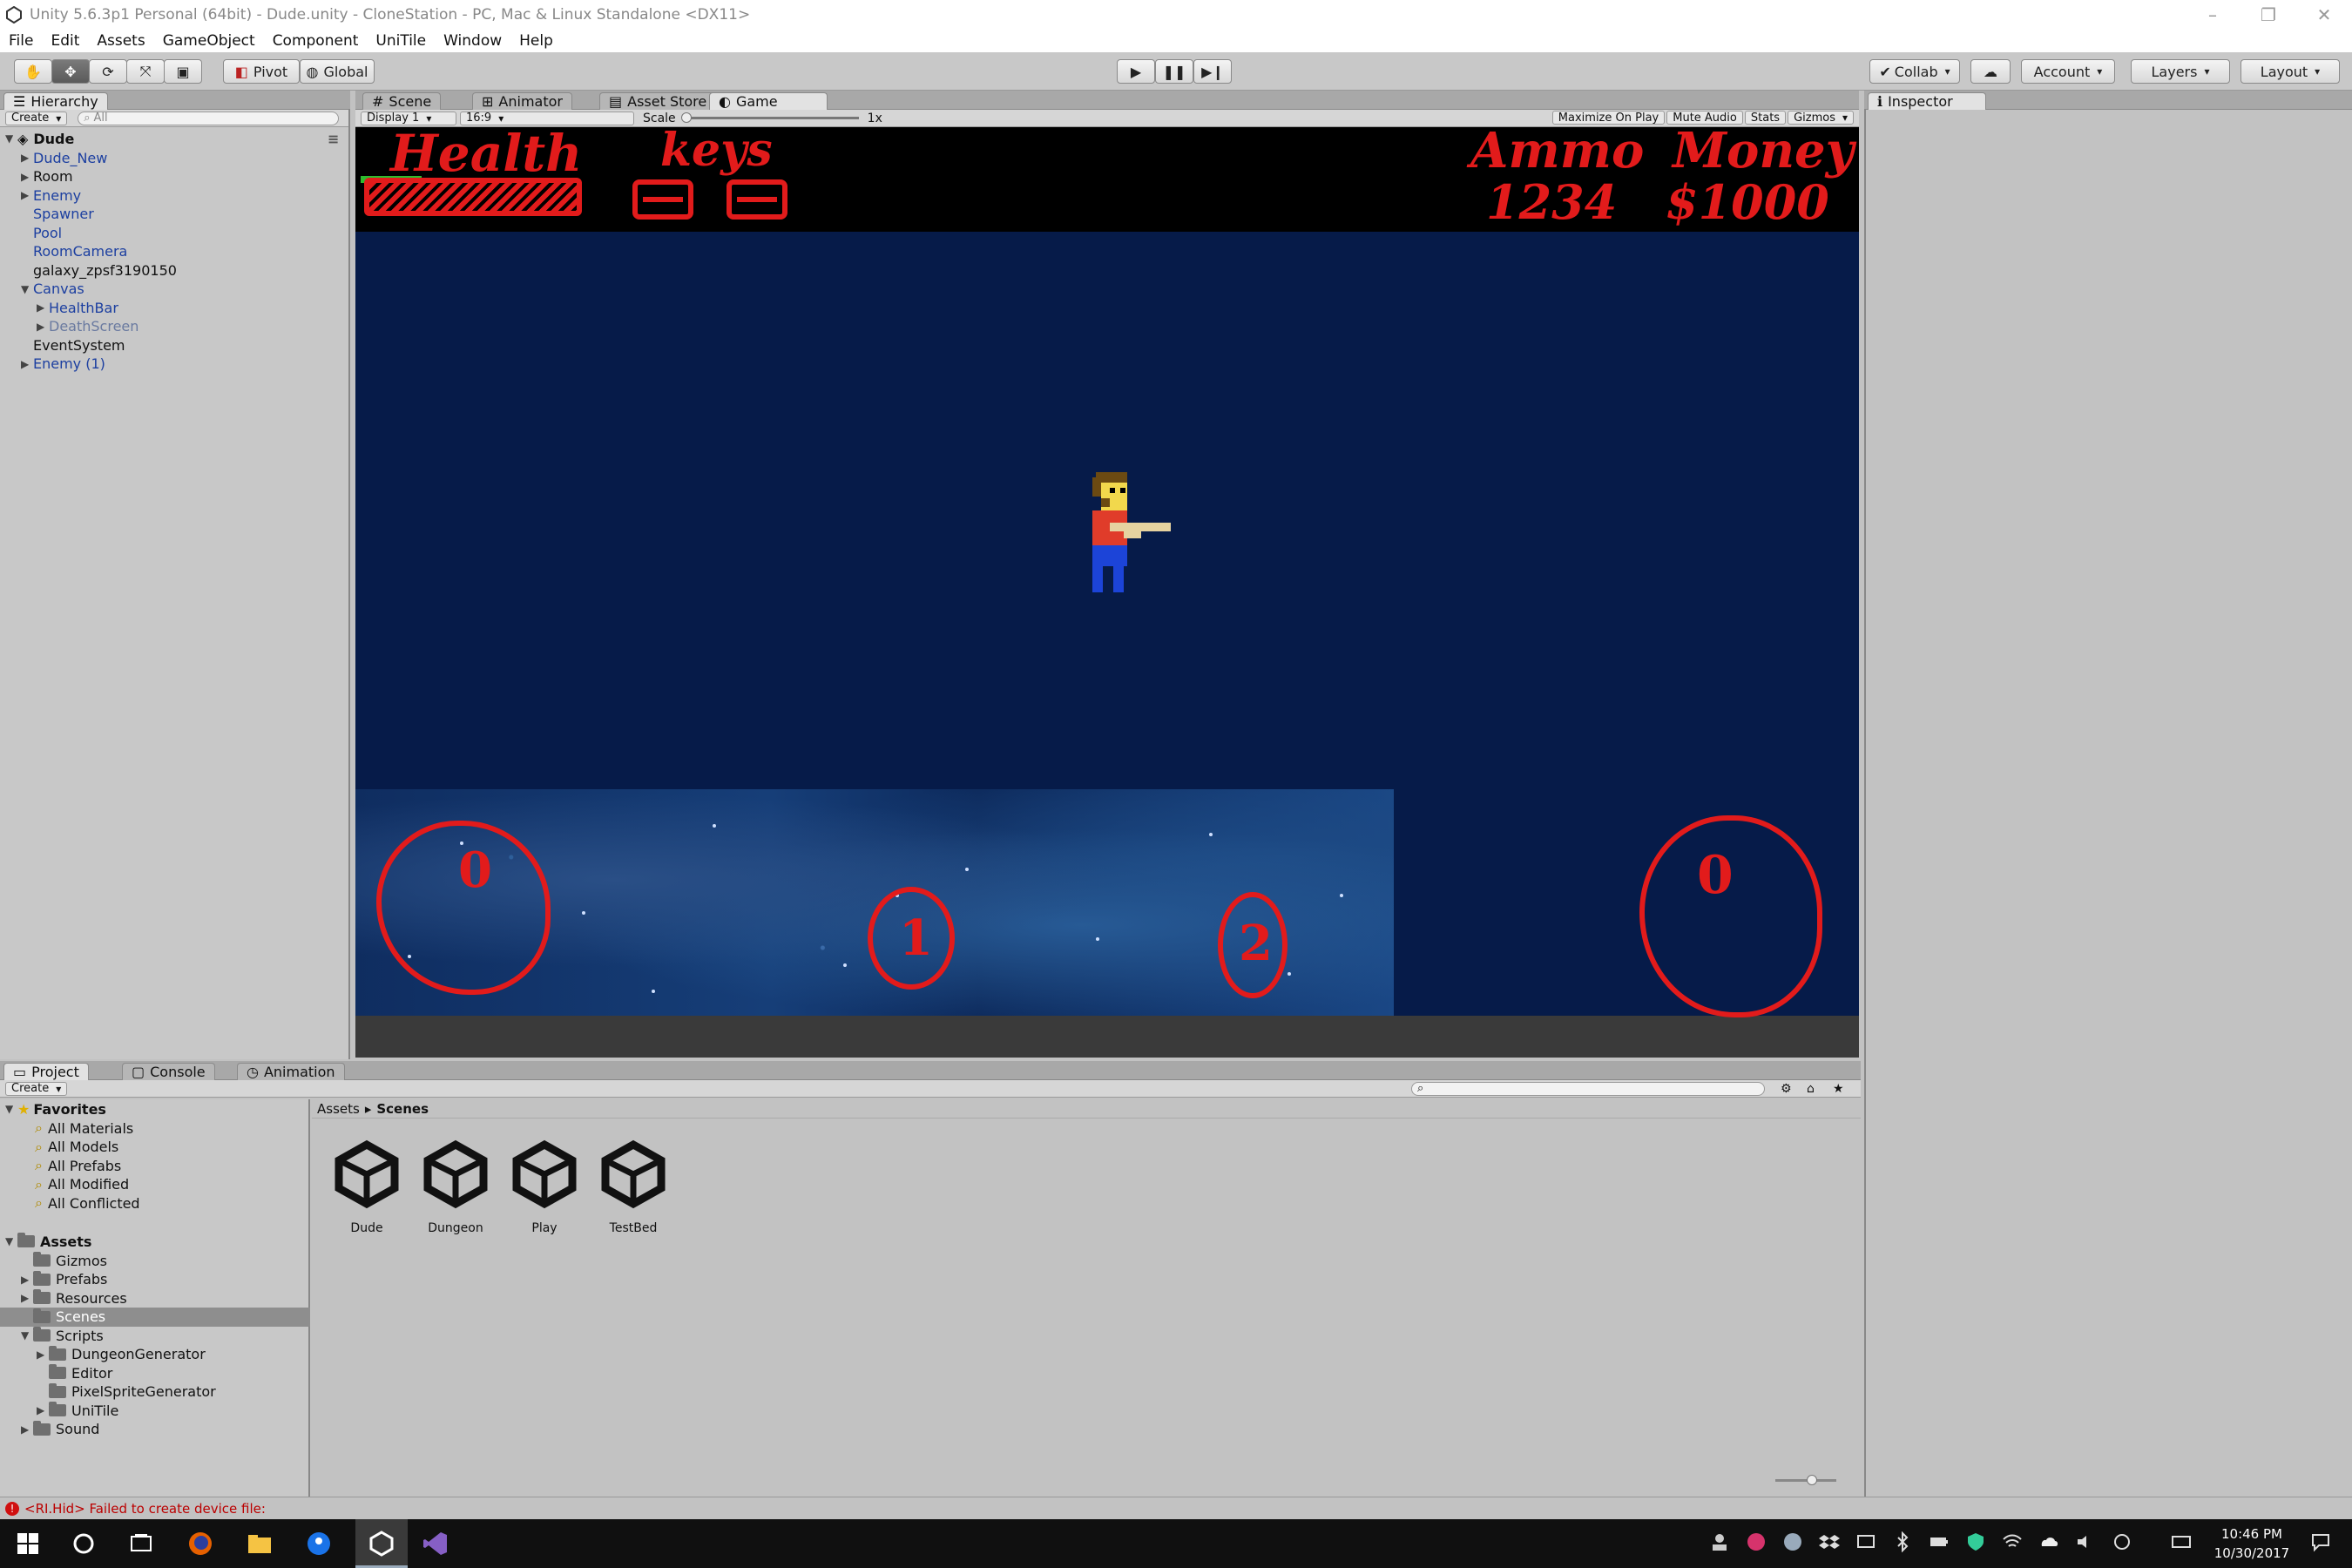 The width and height of the screenshot is (2352, 1568). Describe the element at coordinates (168, 1071) in the screenshot. I see `tab-console: ▢ Console` at that location.